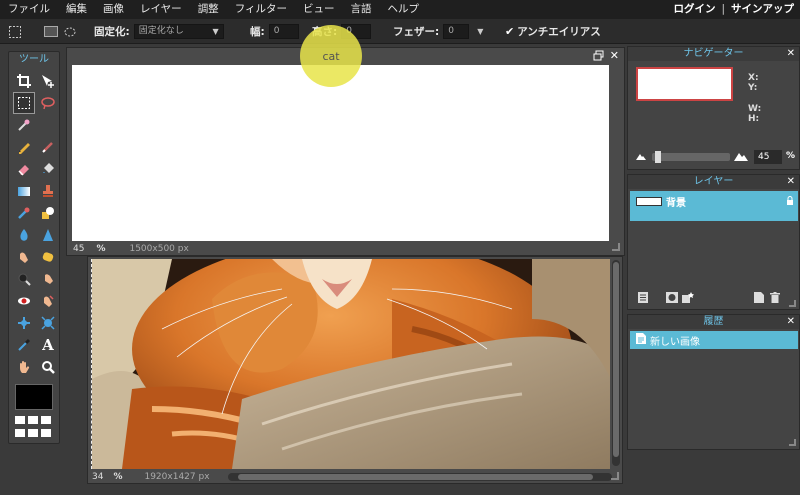  What do you see at coordinates (24, 147) in the screenshot?
I see `pencil-tool-icon` at bounding box center [24, 147].